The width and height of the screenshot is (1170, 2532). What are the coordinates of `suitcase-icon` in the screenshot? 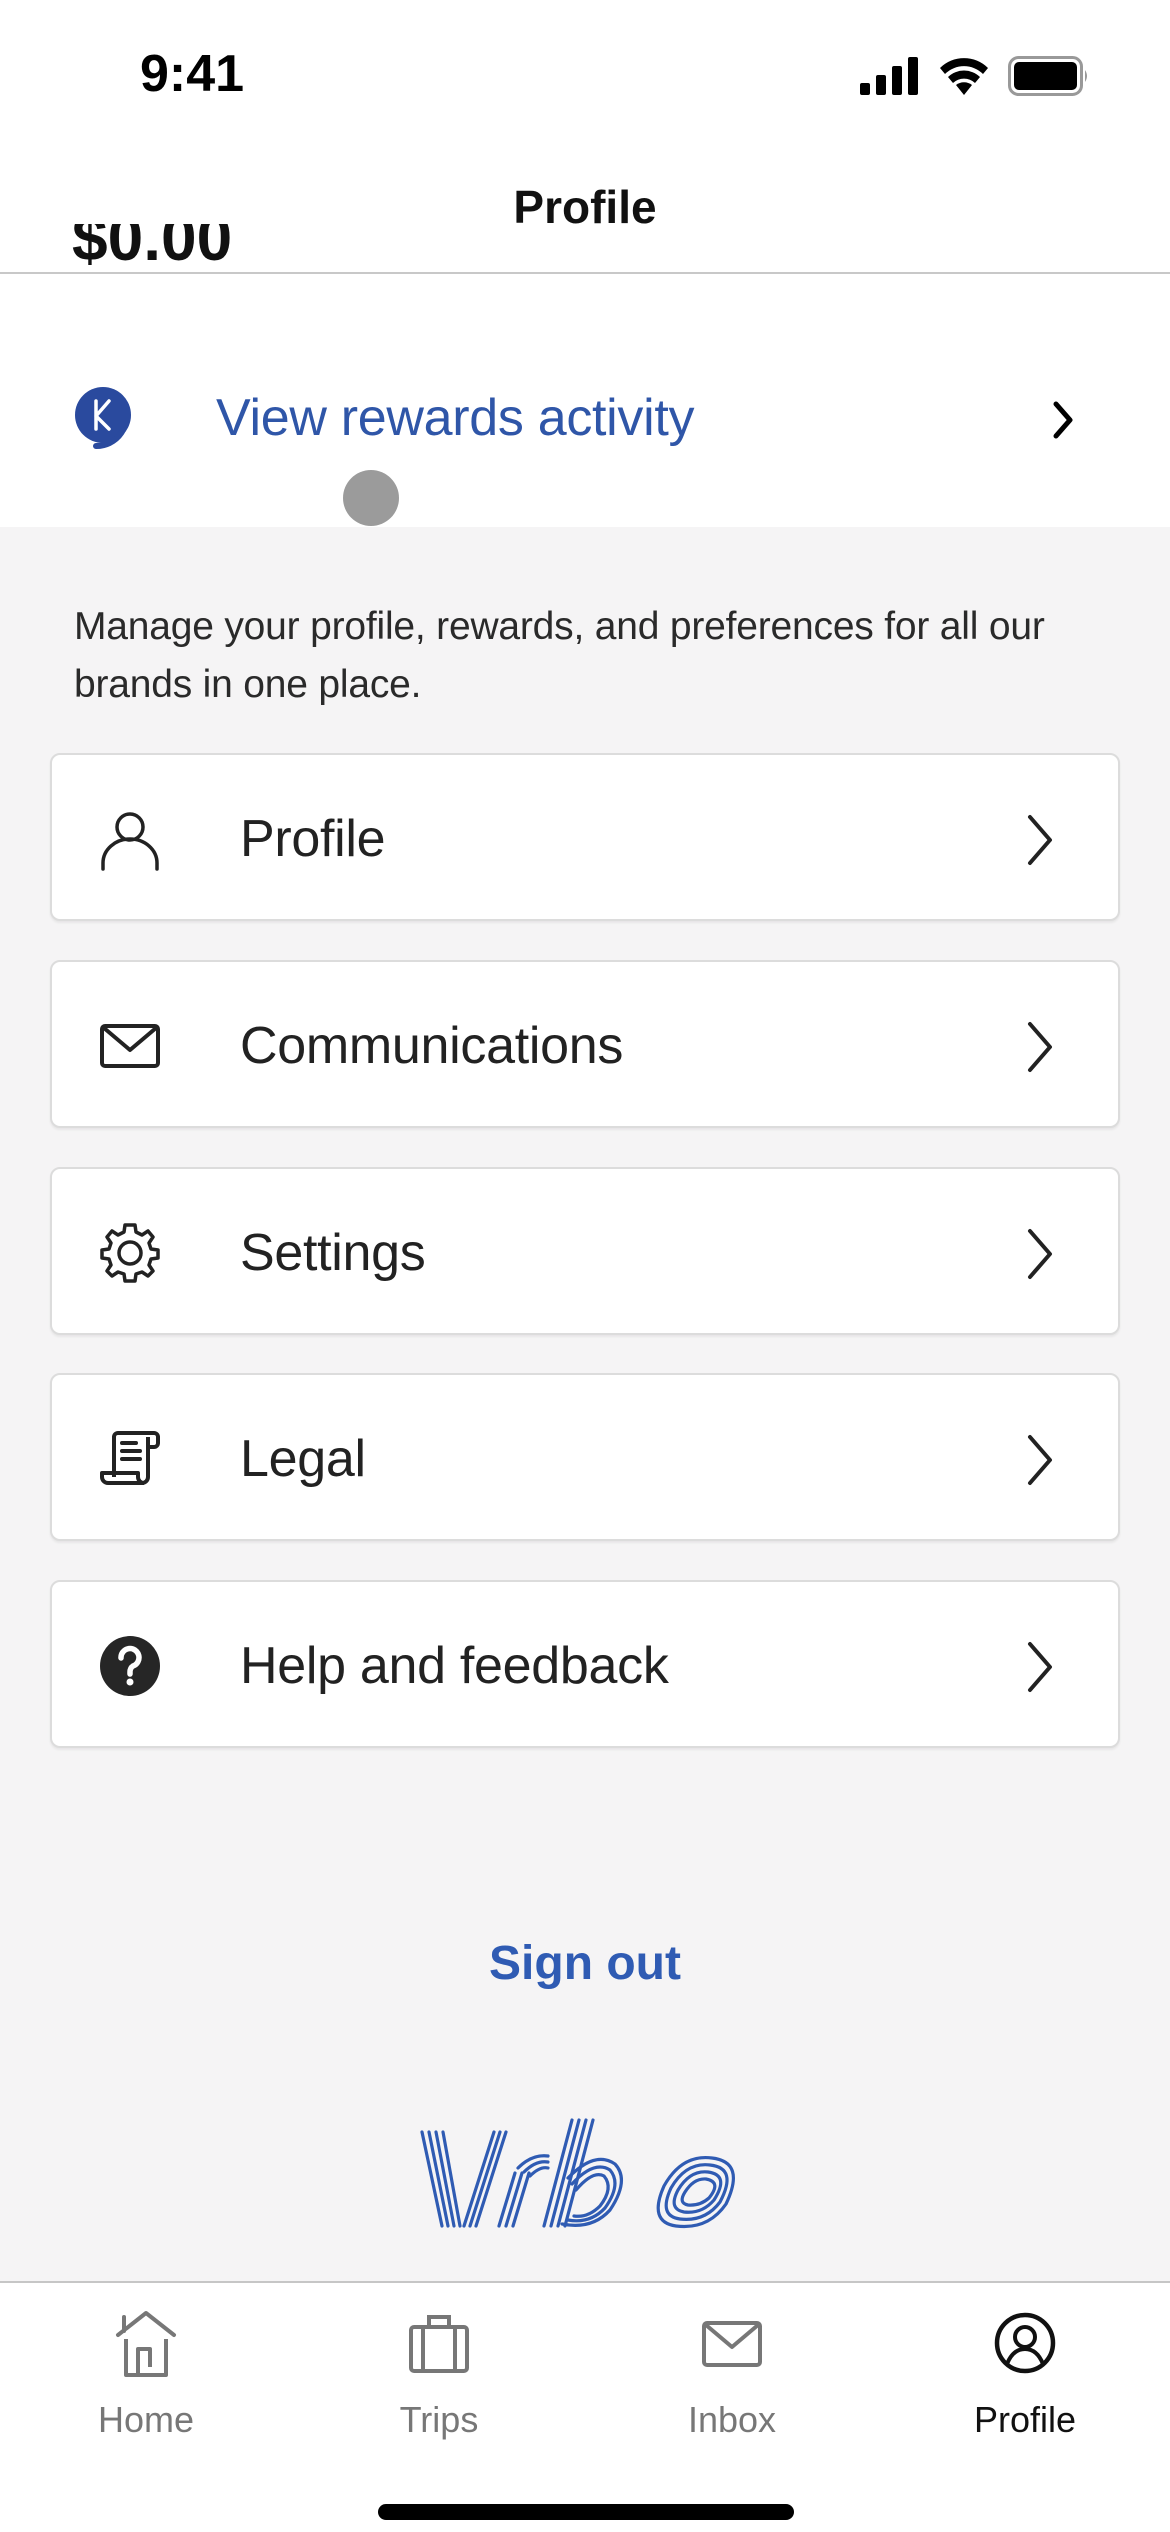 It's located at (439, 2344).